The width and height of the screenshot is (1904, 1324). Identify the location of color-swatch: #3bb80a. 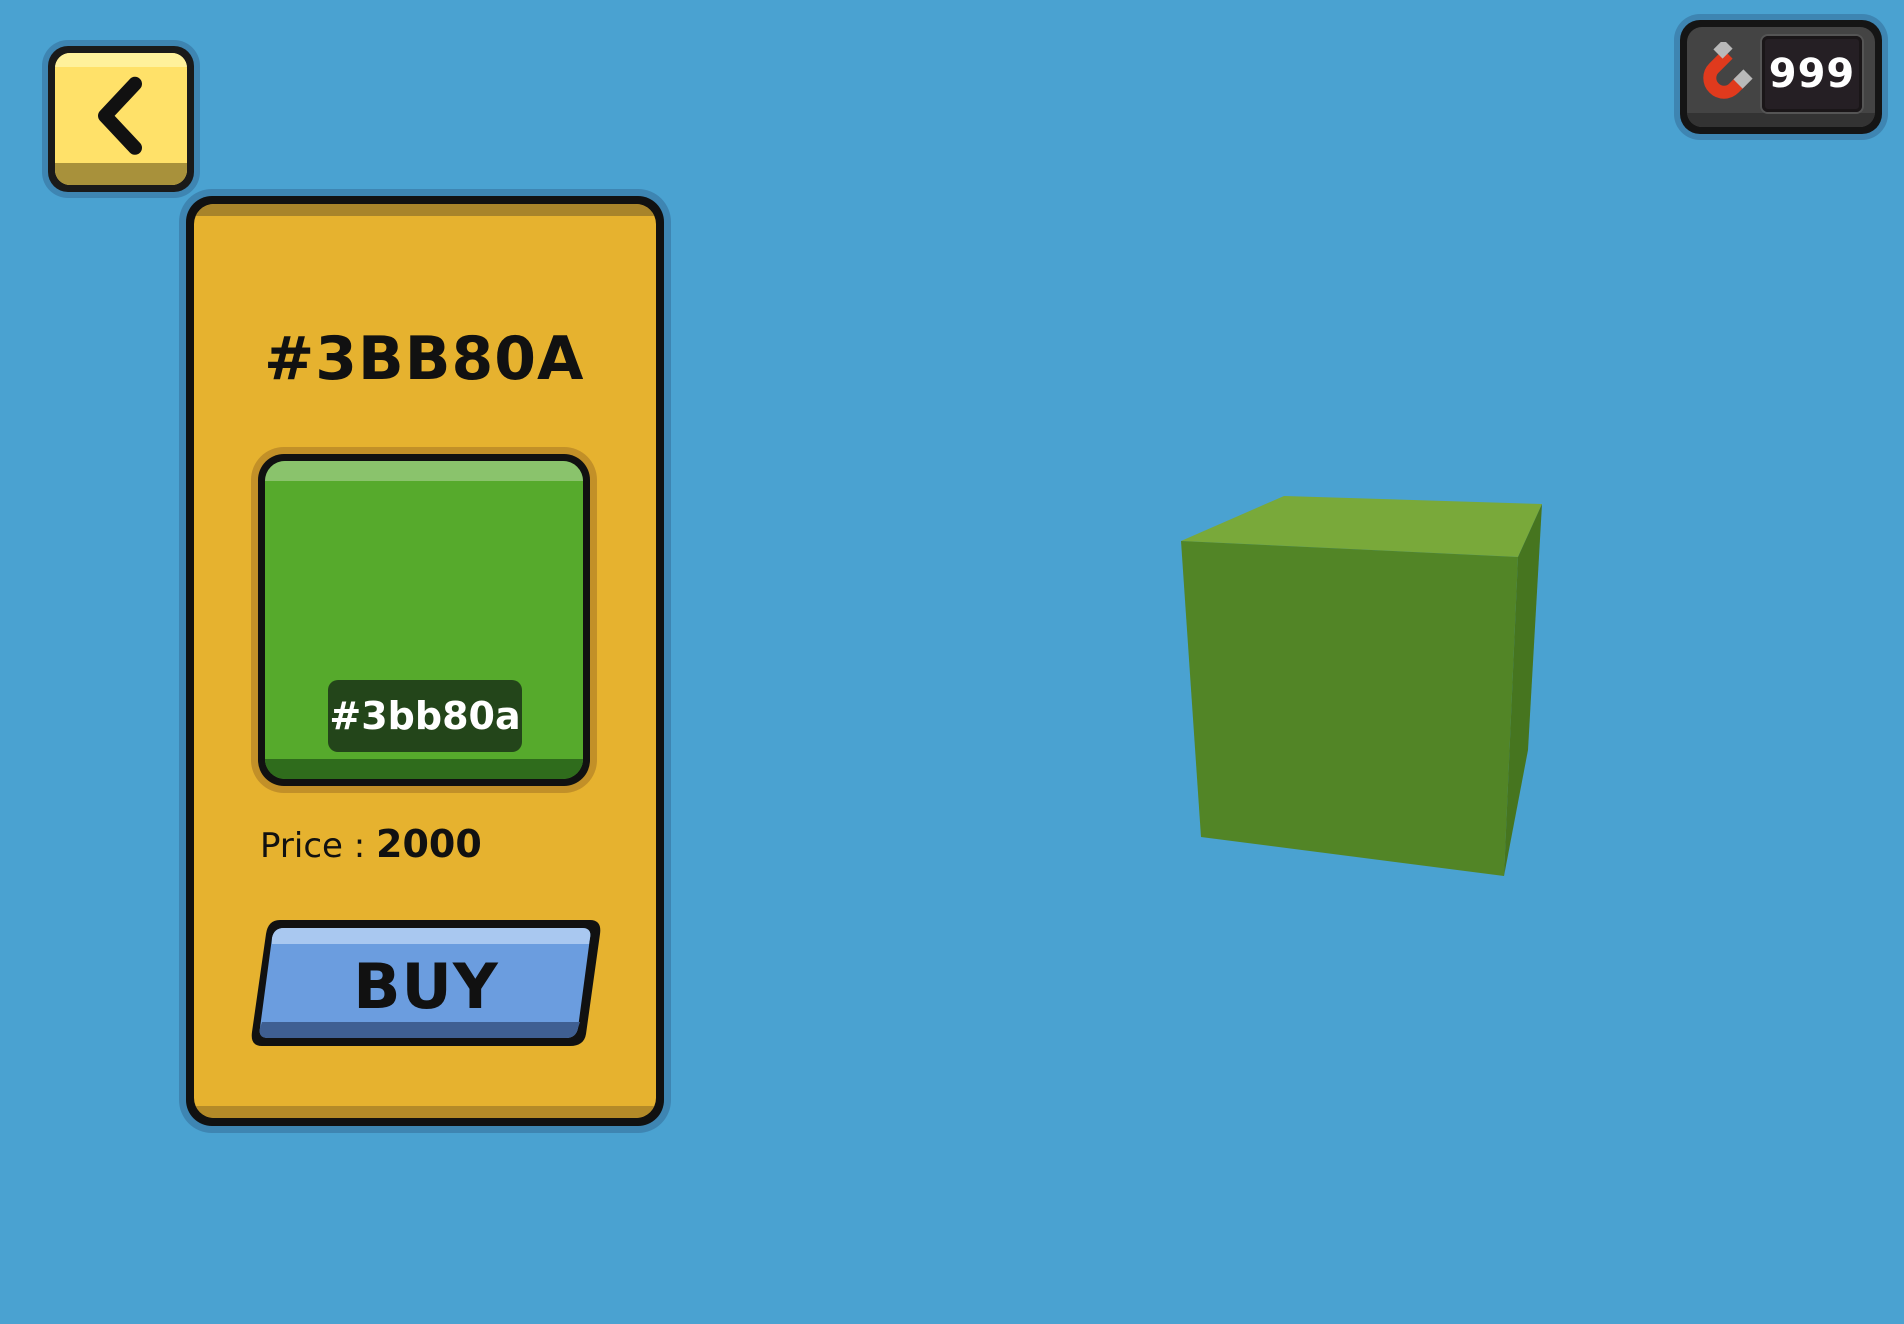
(424, 620).